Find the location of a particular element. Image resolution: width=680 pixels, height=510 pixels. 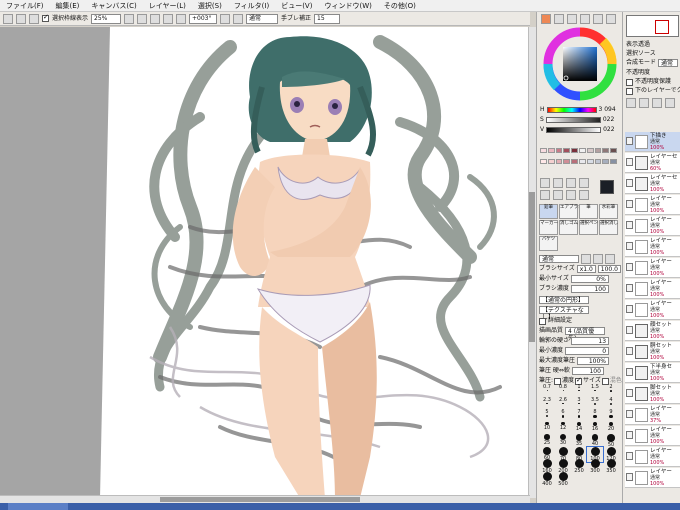

brush-size-cell: 14 is located at coordinates (579, 426).